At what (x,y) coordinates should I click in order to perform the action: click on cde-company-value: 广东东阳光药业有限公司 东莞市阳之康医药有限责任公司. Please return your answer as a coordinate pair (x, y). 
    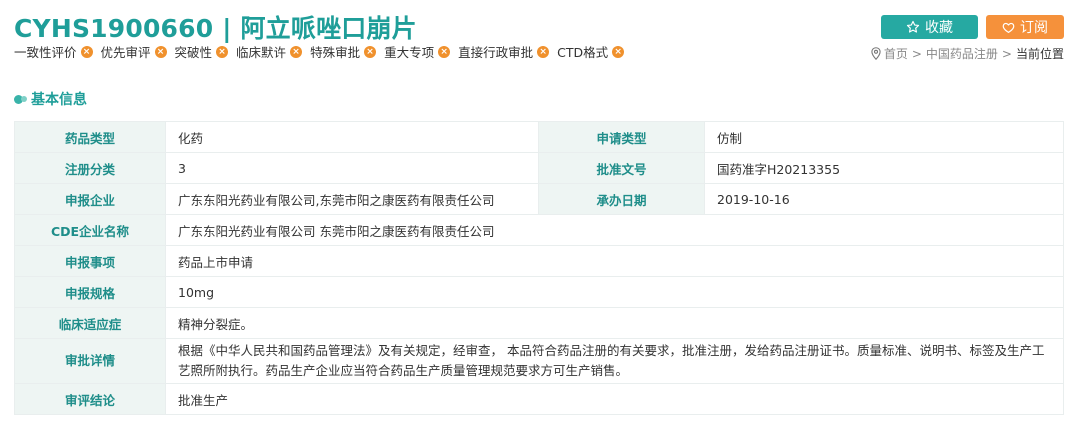
    Looking at the image, I should click on (614, 230).